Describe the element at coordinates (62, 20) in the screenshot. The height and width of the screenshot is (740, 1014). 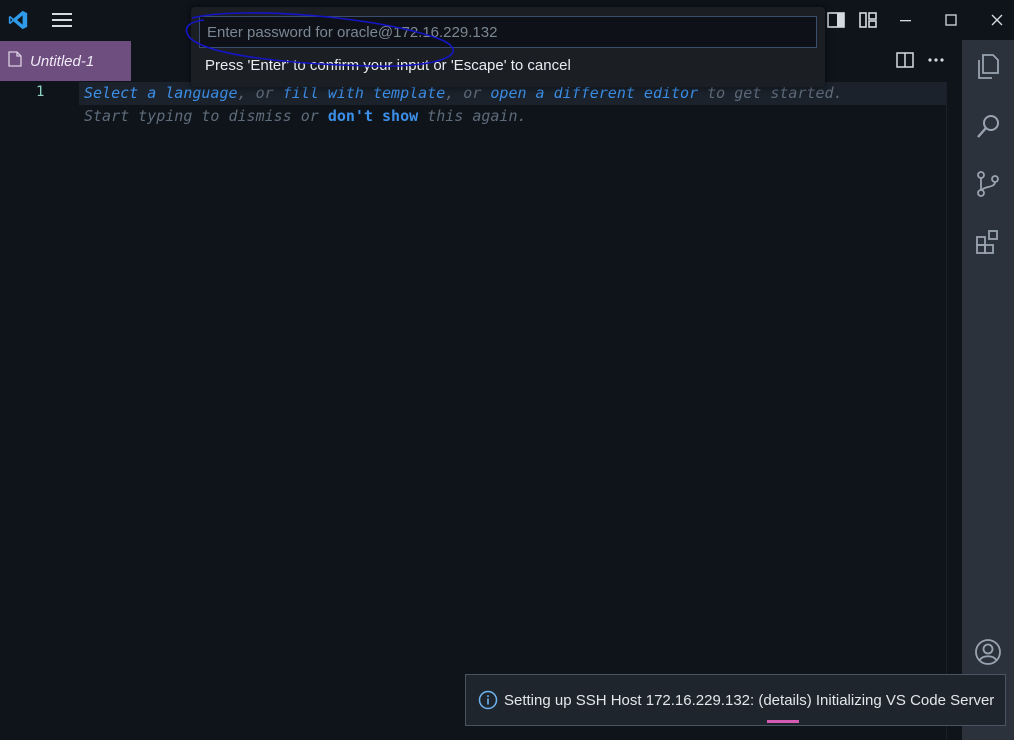
I see `hamburger-icon` at that location.